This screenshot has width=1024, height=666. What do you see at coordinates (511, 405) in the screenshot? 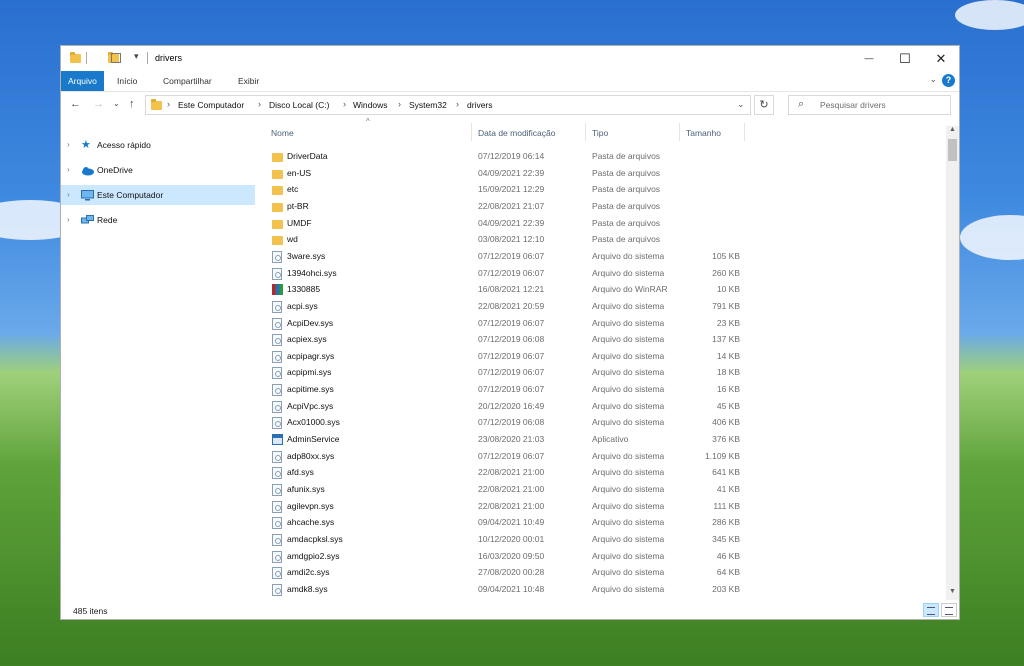
I see `file-date: 20/12/2020 16:49` at bounding box center [511, 405].